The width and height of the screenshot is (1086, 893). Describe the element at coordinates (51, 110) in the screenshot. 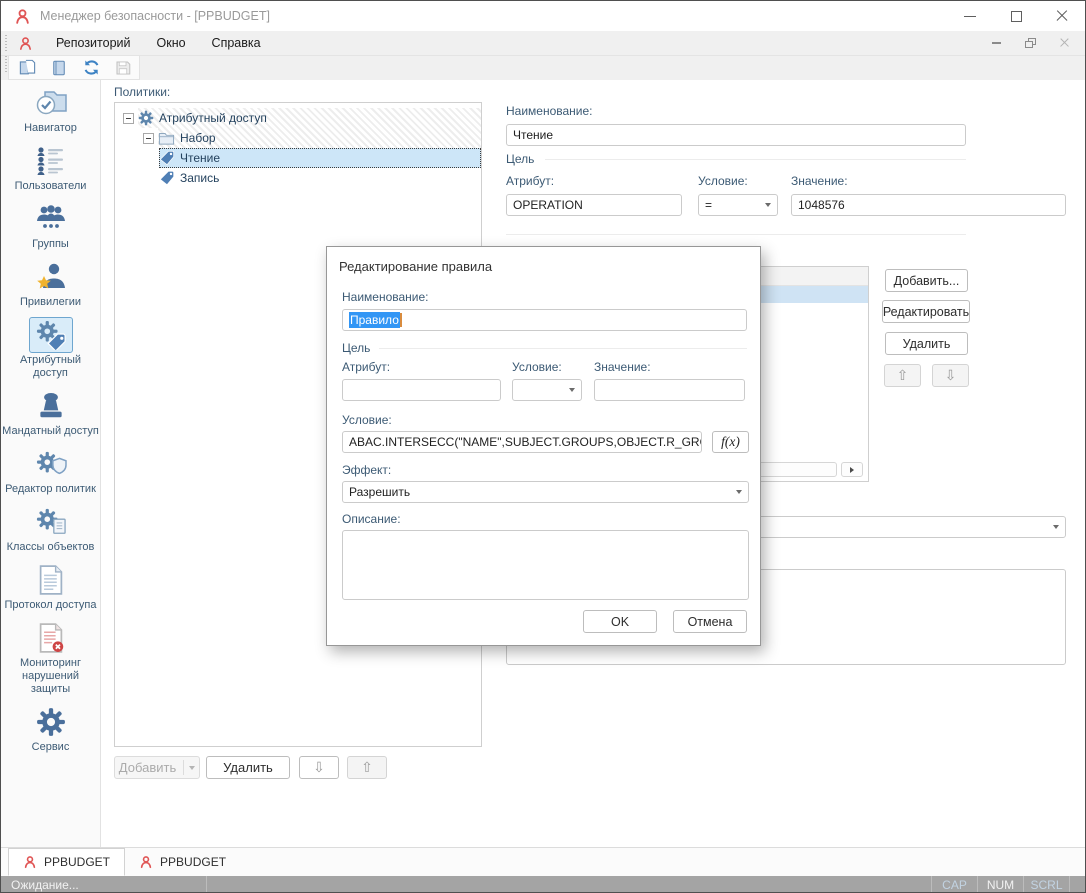

I see `sidebar-item-navigator: Навигатор` at that location.